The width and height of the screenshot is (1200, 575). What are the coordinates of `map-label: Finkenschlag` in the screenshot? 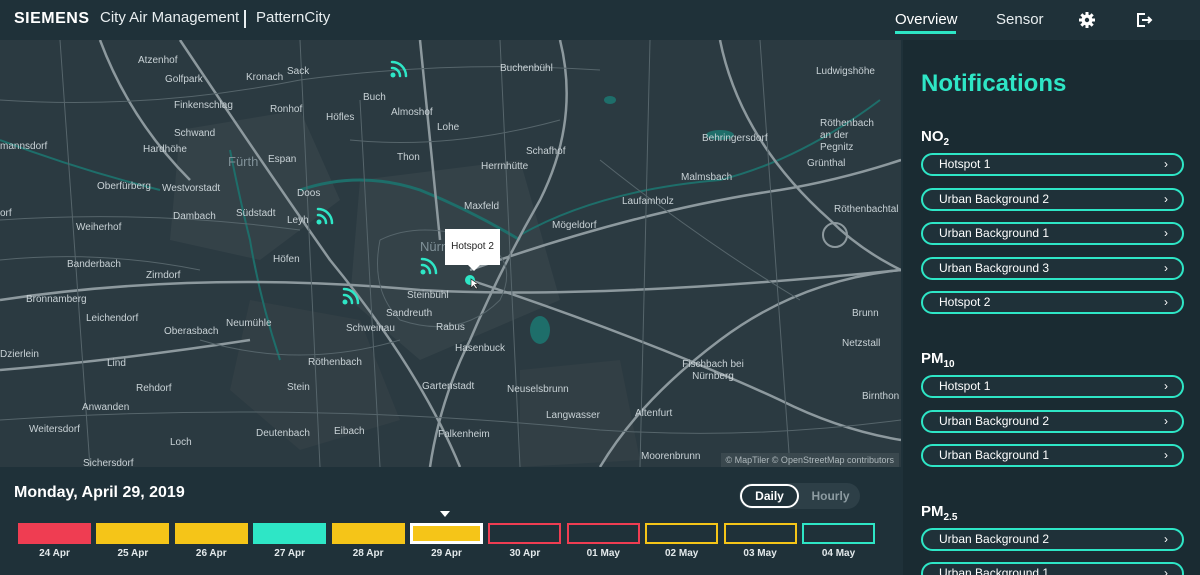 It's located at (203, 105).